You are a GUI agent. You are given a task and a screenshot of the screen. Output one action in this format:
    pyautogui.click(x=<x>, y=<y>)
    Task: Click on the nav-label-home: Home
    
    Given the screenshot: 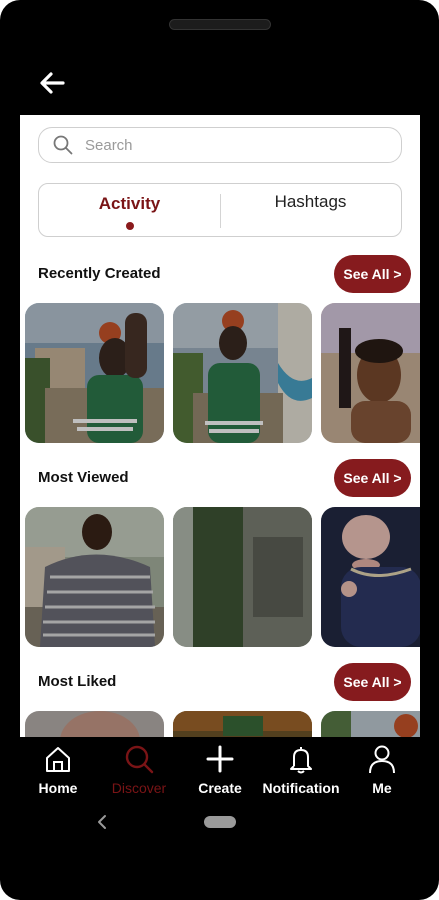 What is the action you would take?
    pyautogui.click(x=58, y=788)
    